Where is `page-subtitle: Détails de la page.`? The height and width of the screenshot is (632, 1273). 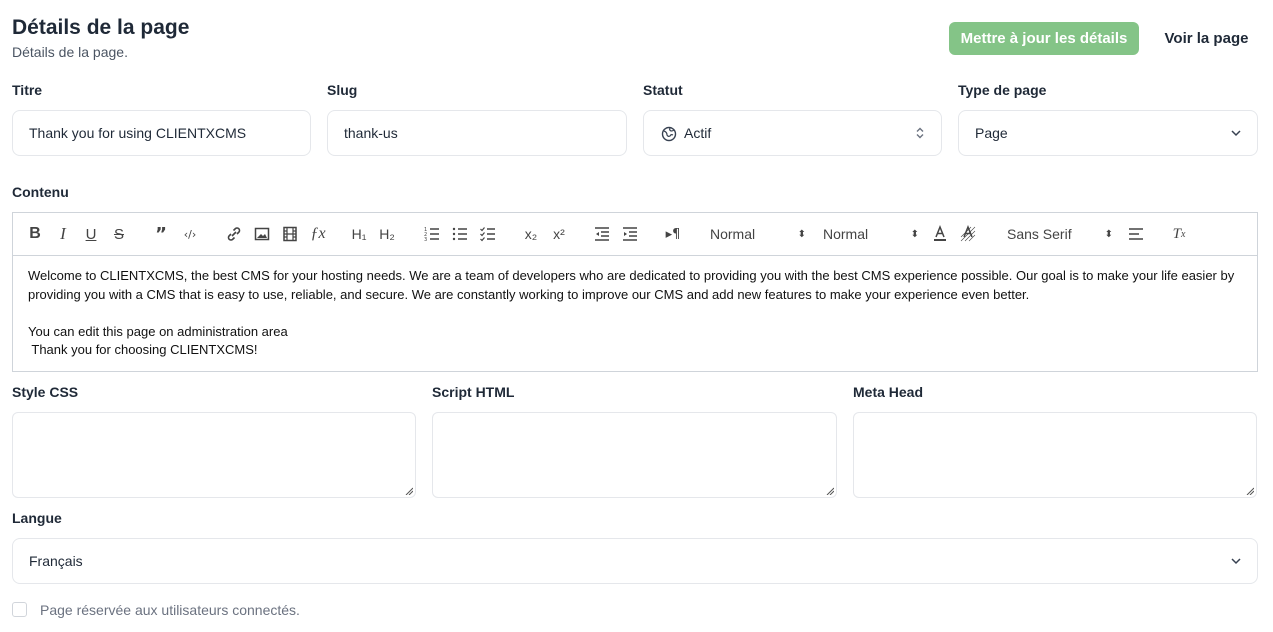 page-subtitle: Détails de la page. is located at coordinates (70, 52).